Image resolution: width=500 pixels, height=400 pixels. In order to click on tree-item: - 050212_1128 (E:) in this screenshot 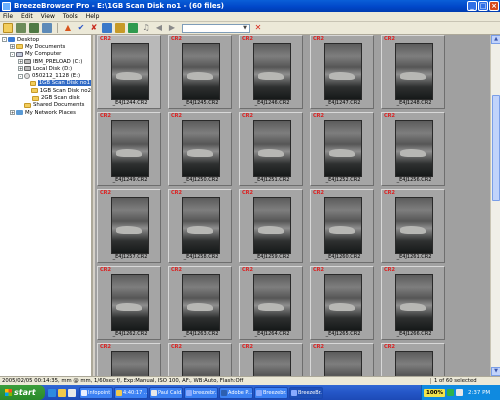, I will do `click(45, 76)`.